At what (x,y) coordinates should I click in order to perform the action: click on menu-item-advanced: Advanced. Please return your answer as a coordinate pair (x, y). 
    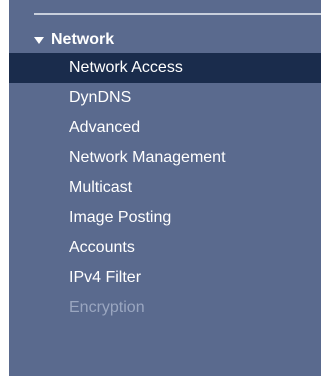
    Looking at the image, I should click on (165, 128).